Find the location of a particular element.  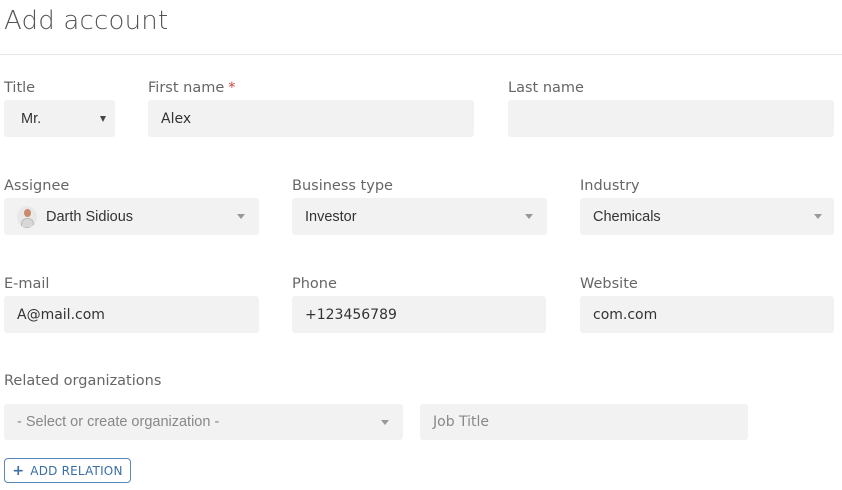

organization-select: - Select or create organization - is located at coordinates (203, 422).